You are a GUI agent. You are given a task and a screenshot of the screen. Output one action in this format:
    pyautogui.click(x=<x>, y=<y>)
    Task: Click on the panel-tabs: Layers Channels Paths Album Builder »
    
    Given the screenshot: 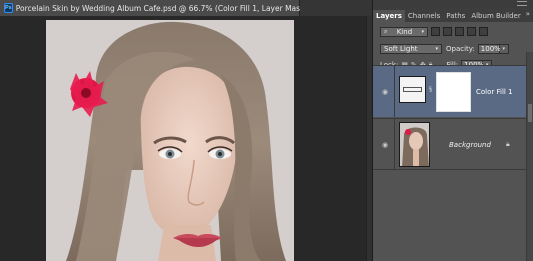 What is the action you would take?
    pyautogui.click(x=453, y=15)
    